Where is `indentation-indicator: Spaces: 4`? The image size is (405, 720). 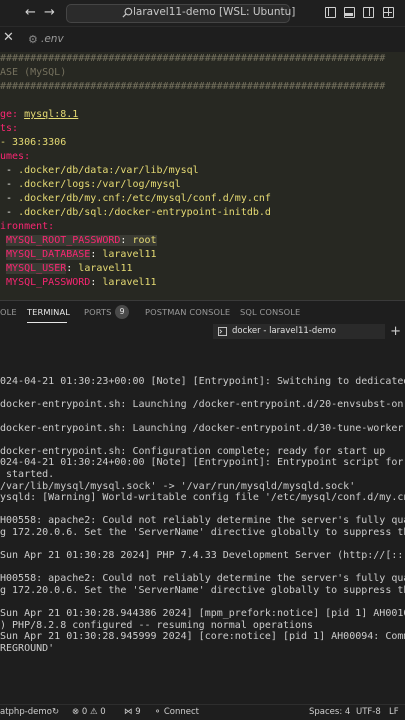
indentation-indicator: Spaces: 4 is located at coordinates (329, 712).